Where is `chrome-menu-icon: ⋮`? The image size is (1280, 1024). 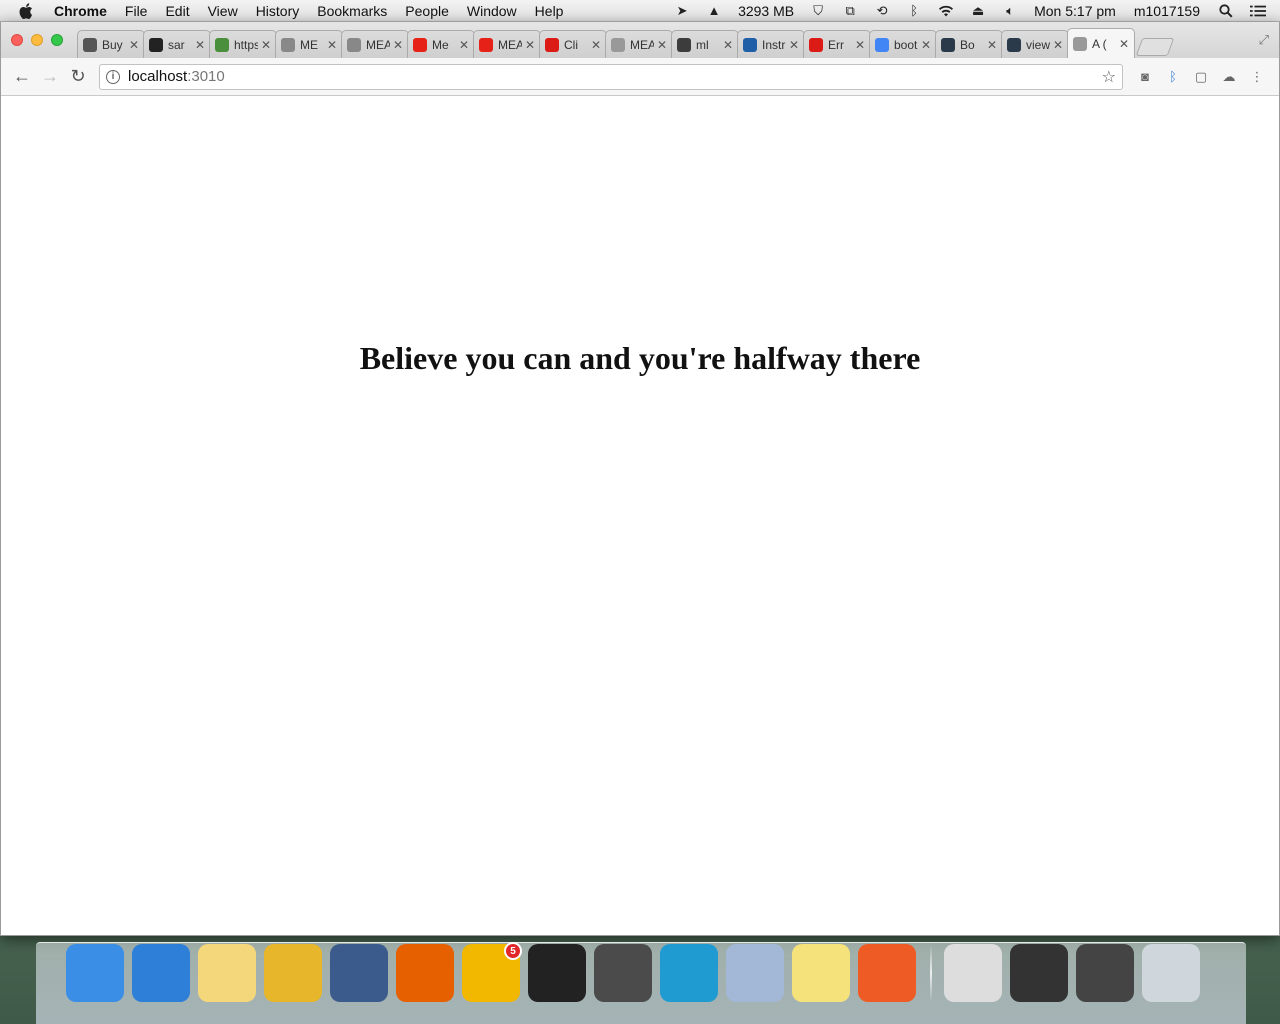 chrome-menu-icon: ⋮ is located at coordinates (1257, 77).